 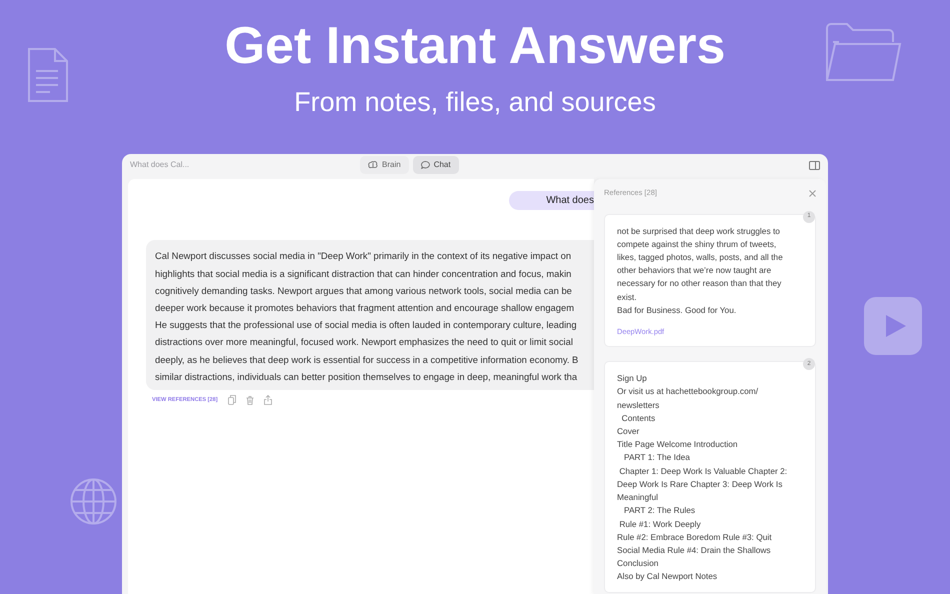 I want to click on question-bubble: What does, so click(x=551, y=200).